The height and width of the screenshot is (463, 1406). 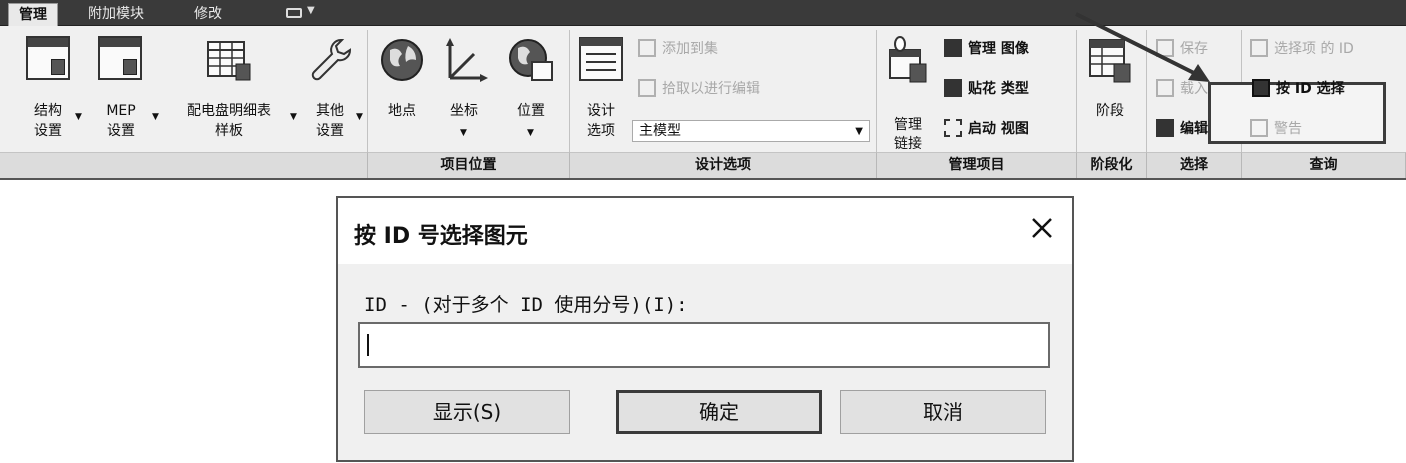 What do you see at coordinates (1194, 165) in the screenshot?
I see `panel-title-selection: 选择` at bounding box center [1194, 165].